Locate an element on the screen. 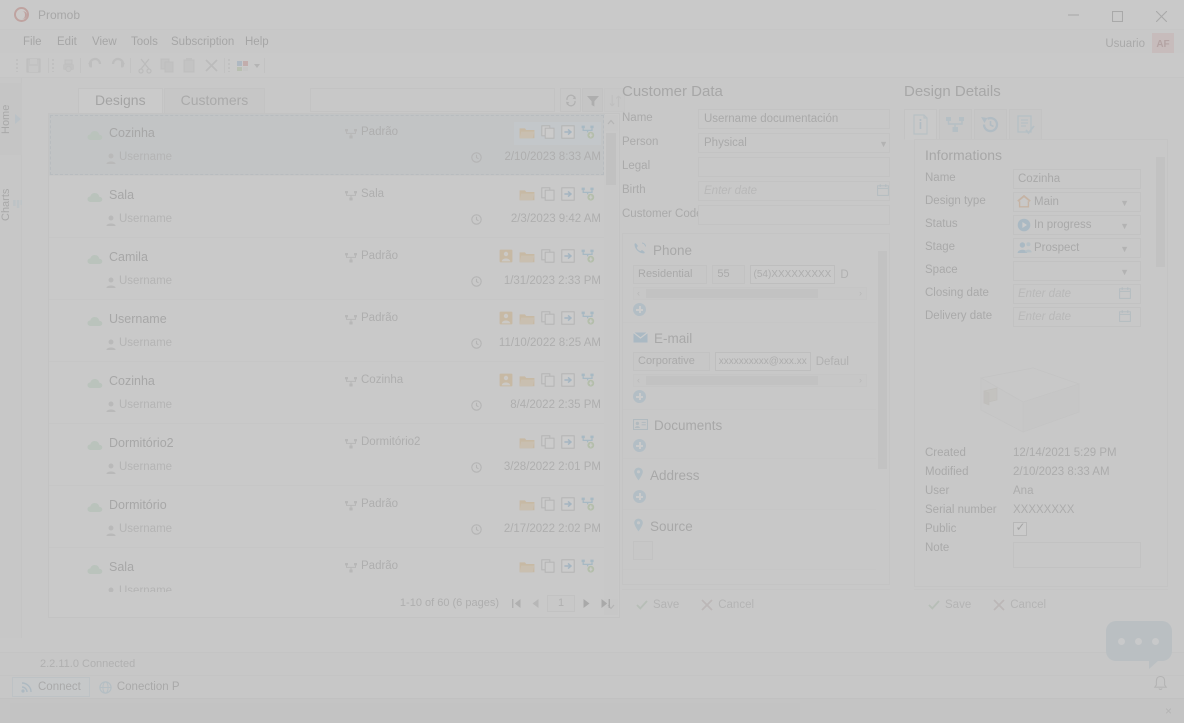 The image size is (1184, 723). note-field is located at coordinates (1077, 555).